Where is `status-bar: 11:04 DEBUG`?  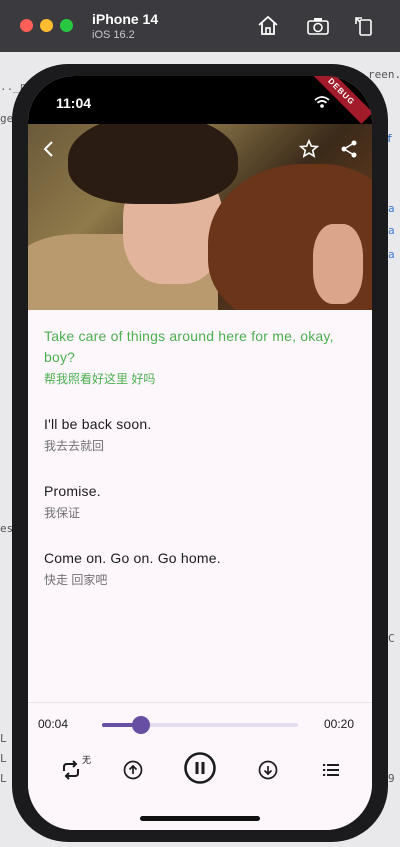 status-bar: 11:04 DEBUG is located at coordinates (200, 100).